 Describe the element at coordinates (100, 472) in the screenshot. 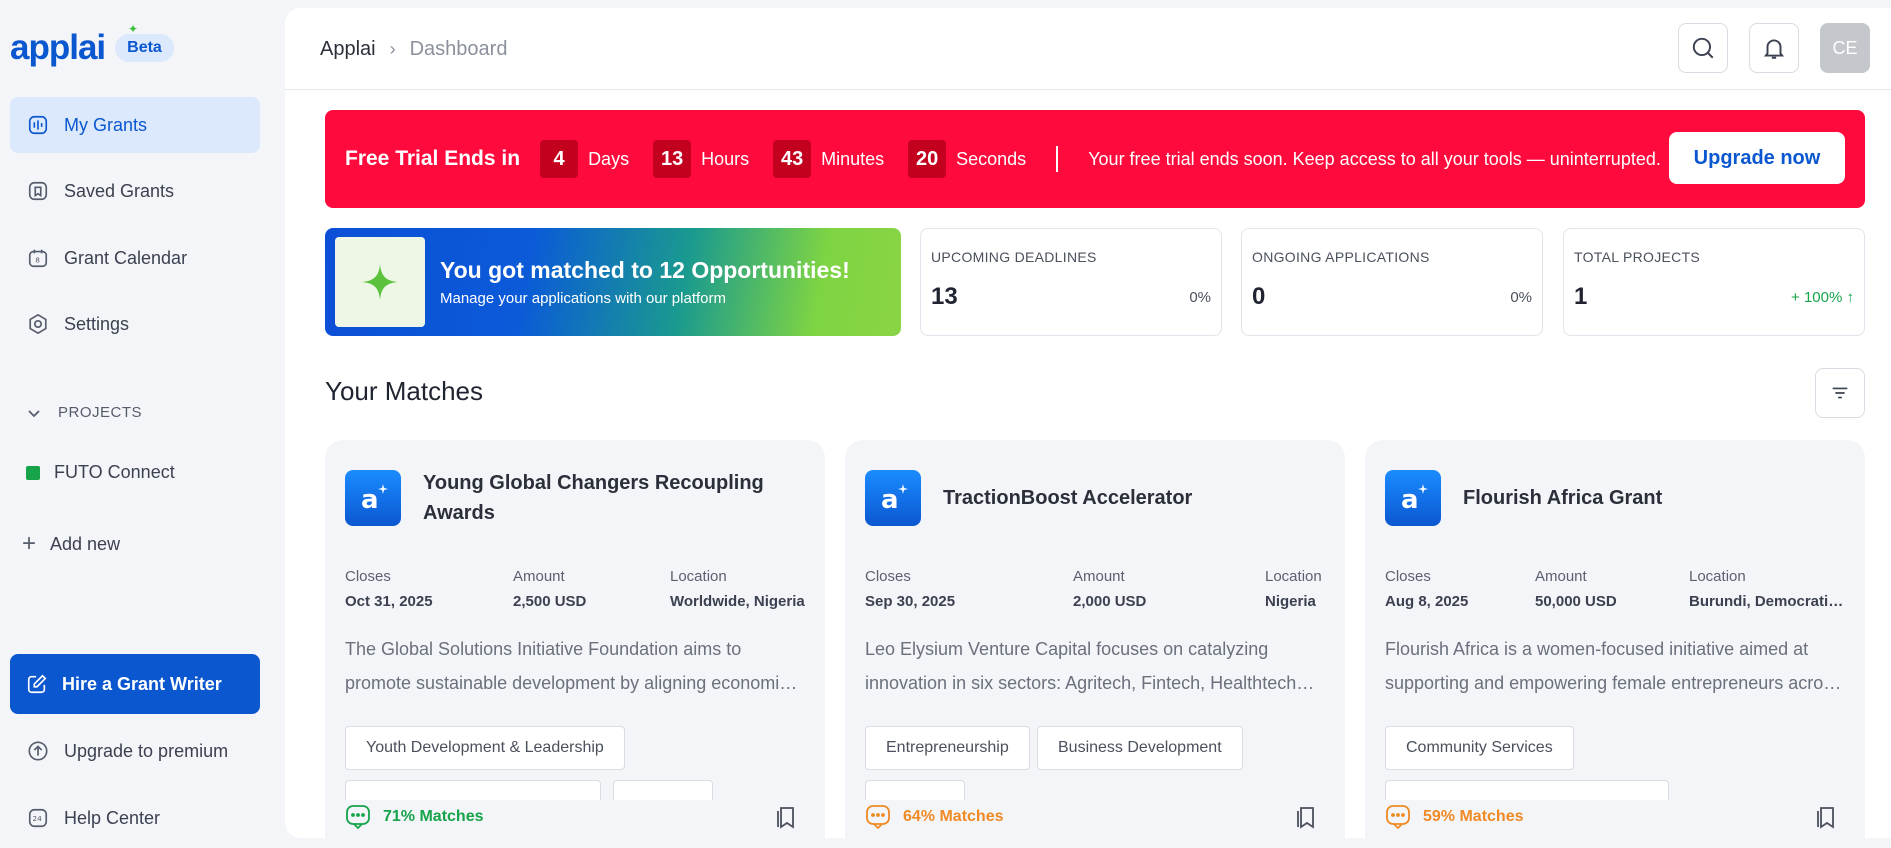

I see `project-item-futo-connect: FUTO Connect` at that location.